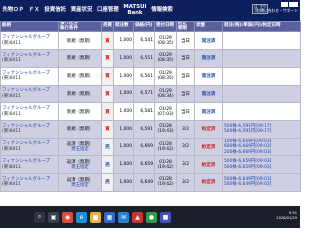 This screenshot has width=320, height=240. I want to click on col-header-term: 約定 期限, so click(185, 26).